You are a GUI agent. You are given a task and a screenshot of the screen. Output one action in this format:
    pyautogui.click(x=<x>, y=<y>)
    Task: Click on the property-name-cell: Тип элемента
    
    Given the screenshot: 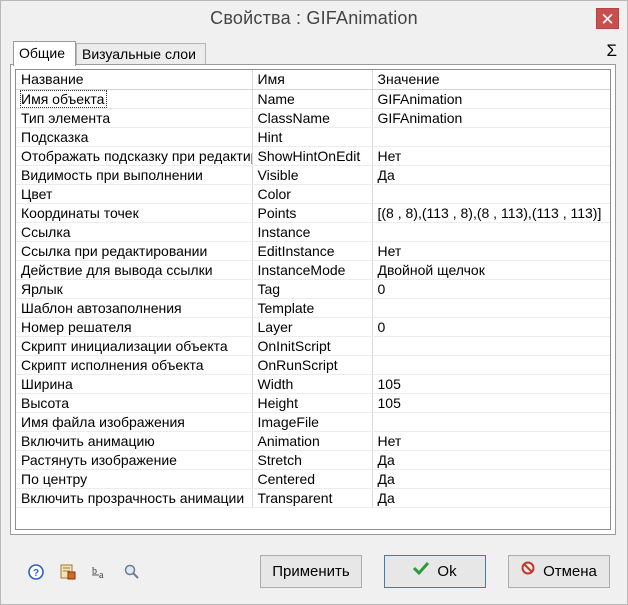 What is the action you would take?
    pyautogui.click(x=134, y=118)
    